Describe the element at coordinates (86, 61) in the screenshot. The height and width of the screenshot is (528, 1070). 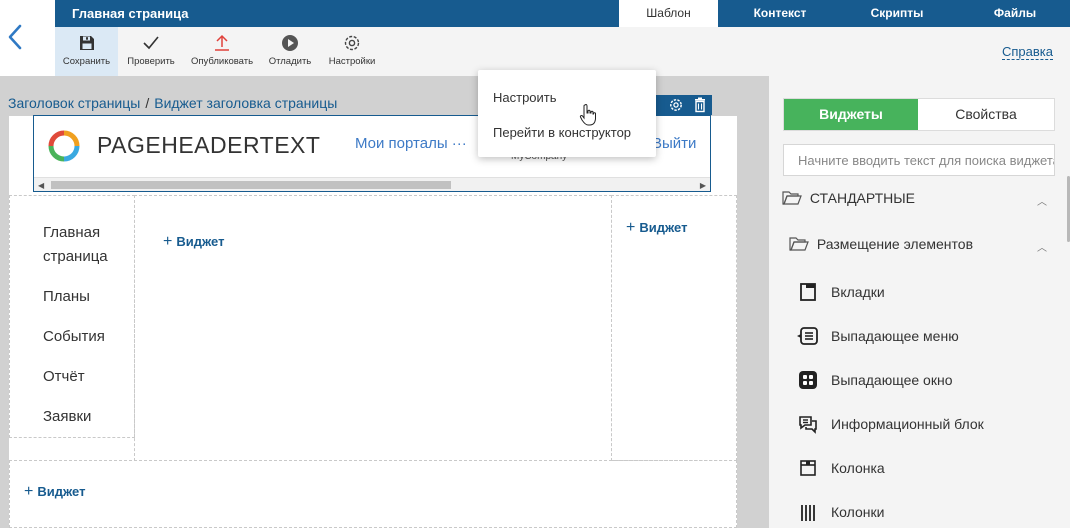
I see `save-label: Сохранить` at that location.